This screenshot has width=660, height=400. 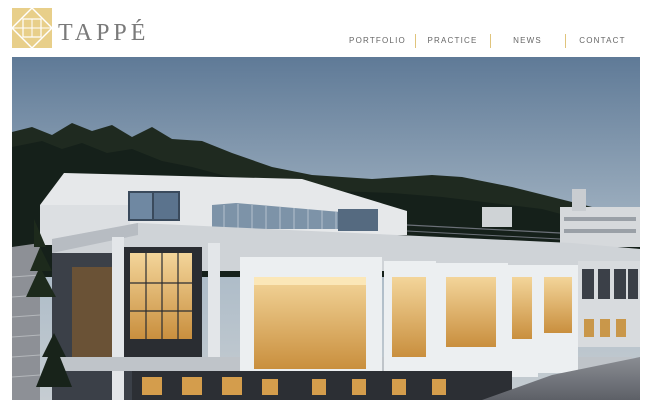 I want to click on nav-item-contact: CONTACT, so click(x=602, y=41).